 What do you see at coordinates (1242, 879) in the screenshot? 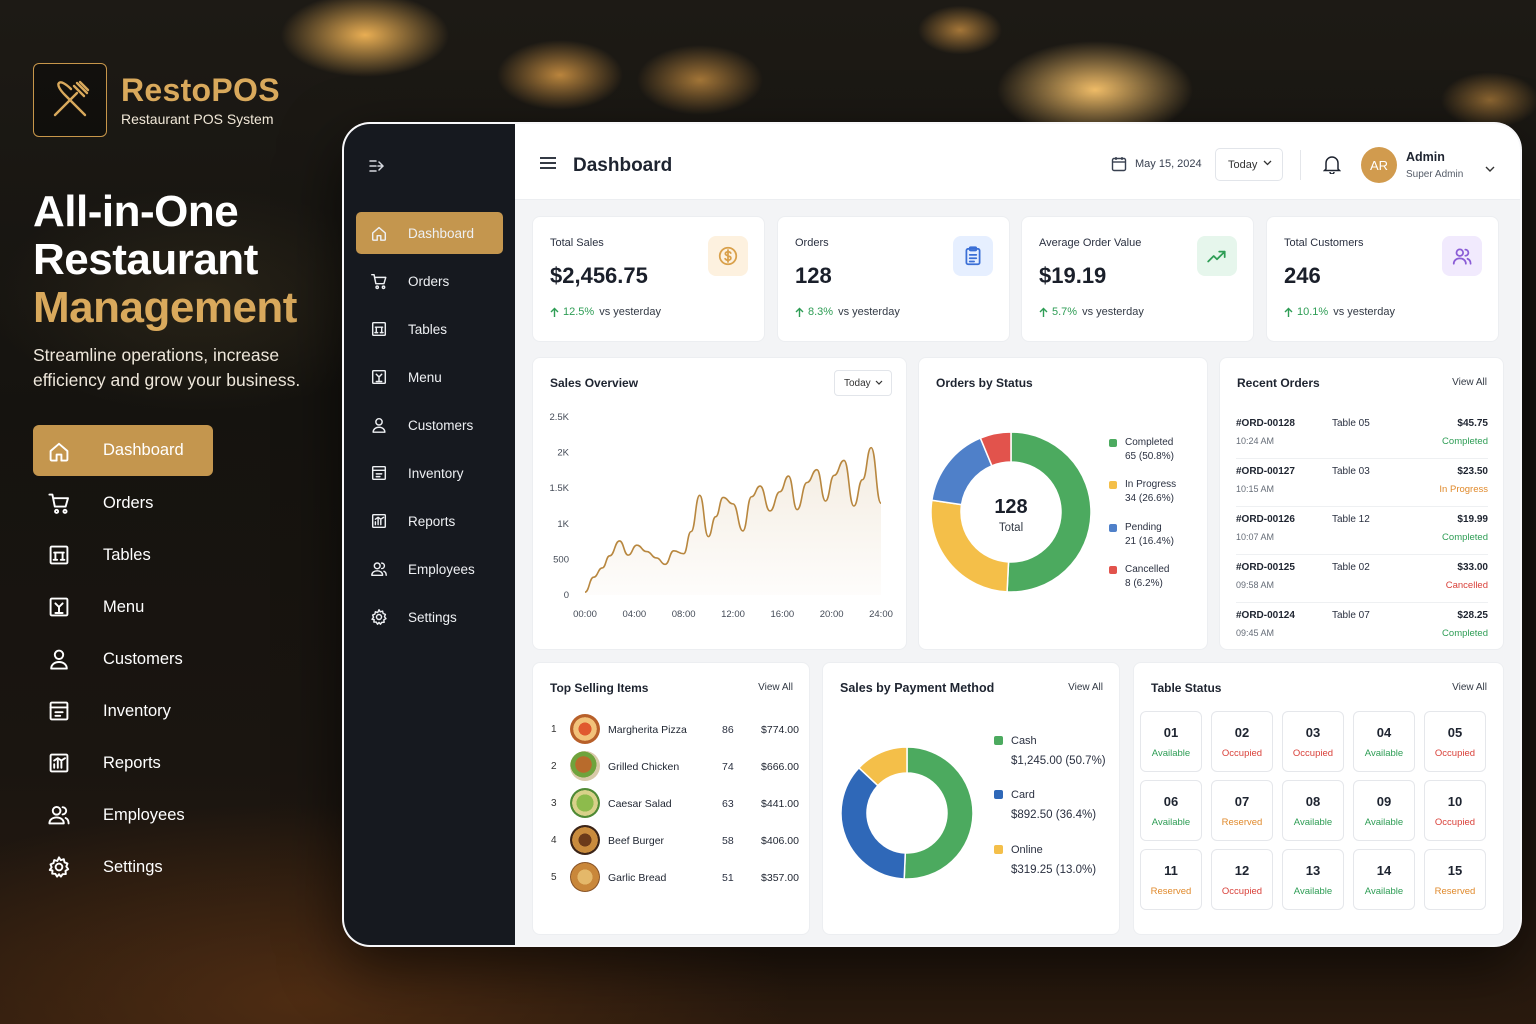
I see `table-tile: 12 Occupied` at bounding box center [1242, 879].